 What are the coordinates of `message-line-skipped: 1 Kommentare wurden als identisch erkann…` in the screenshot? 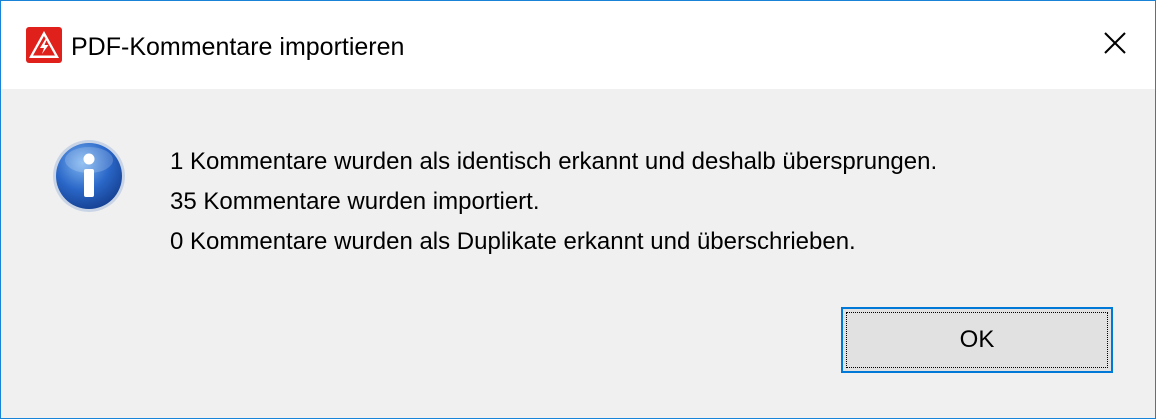 It's located at (554, 161).